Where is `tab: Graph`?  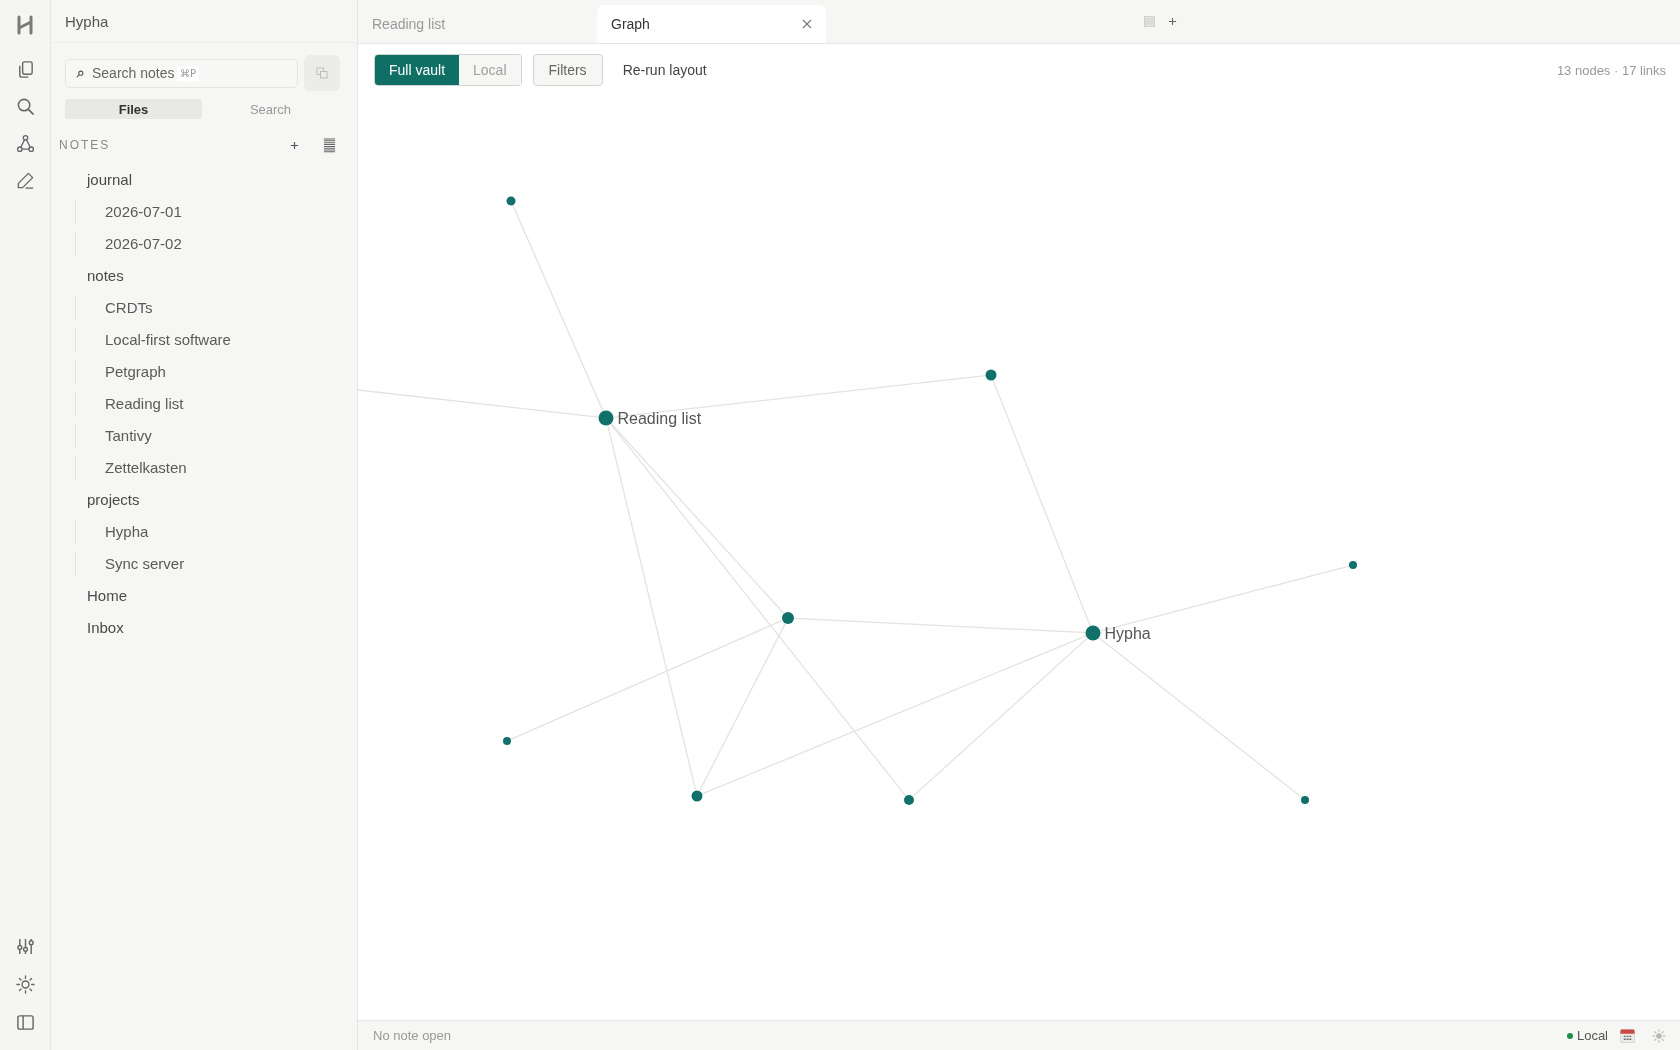
tab: Graph is located at coordinates (711, 24).